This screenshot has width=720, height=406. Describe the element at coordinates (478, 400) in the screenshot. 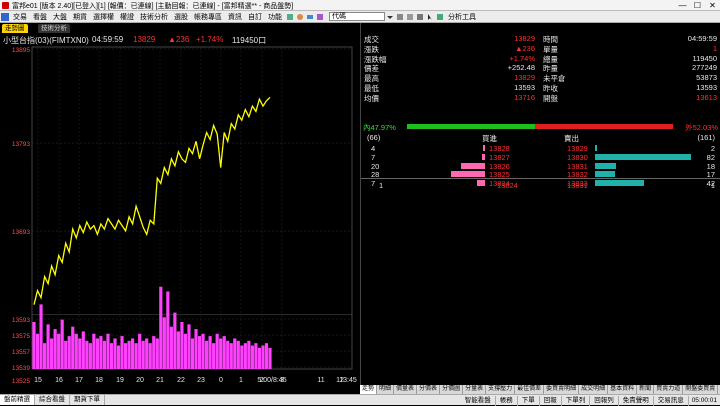

I see `status-button: 智能看盤` at that location.